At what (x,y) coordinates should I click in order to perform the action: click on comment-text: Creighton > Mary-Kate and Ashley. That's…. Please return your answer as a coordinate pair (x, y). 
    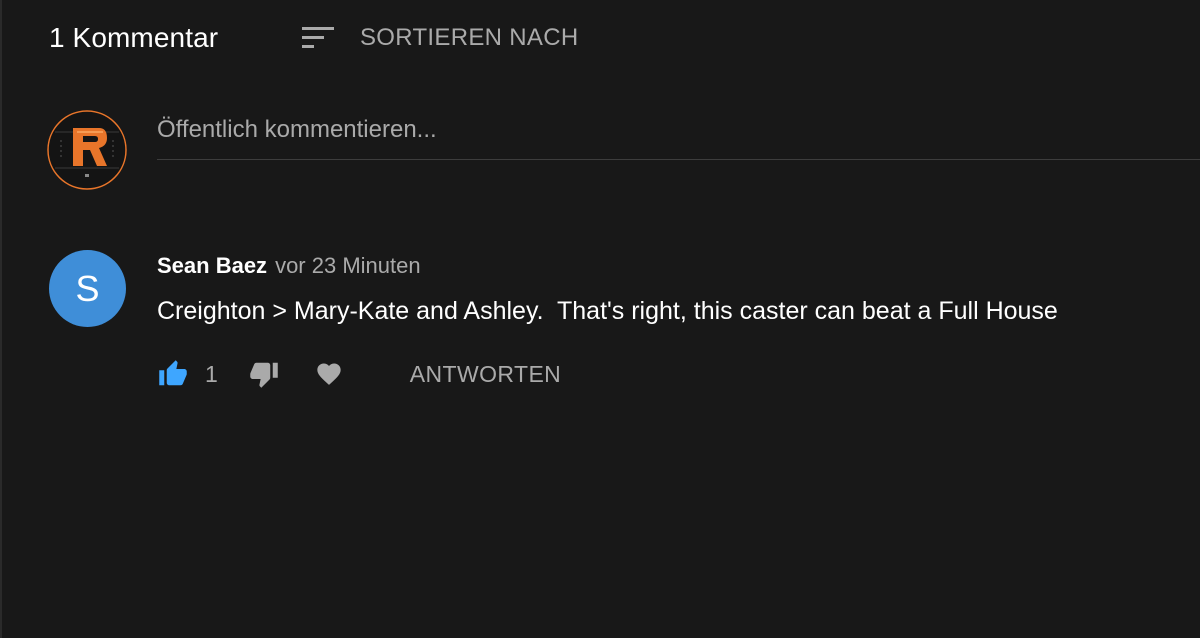
    Looking at the image, I should click on (607, 311).